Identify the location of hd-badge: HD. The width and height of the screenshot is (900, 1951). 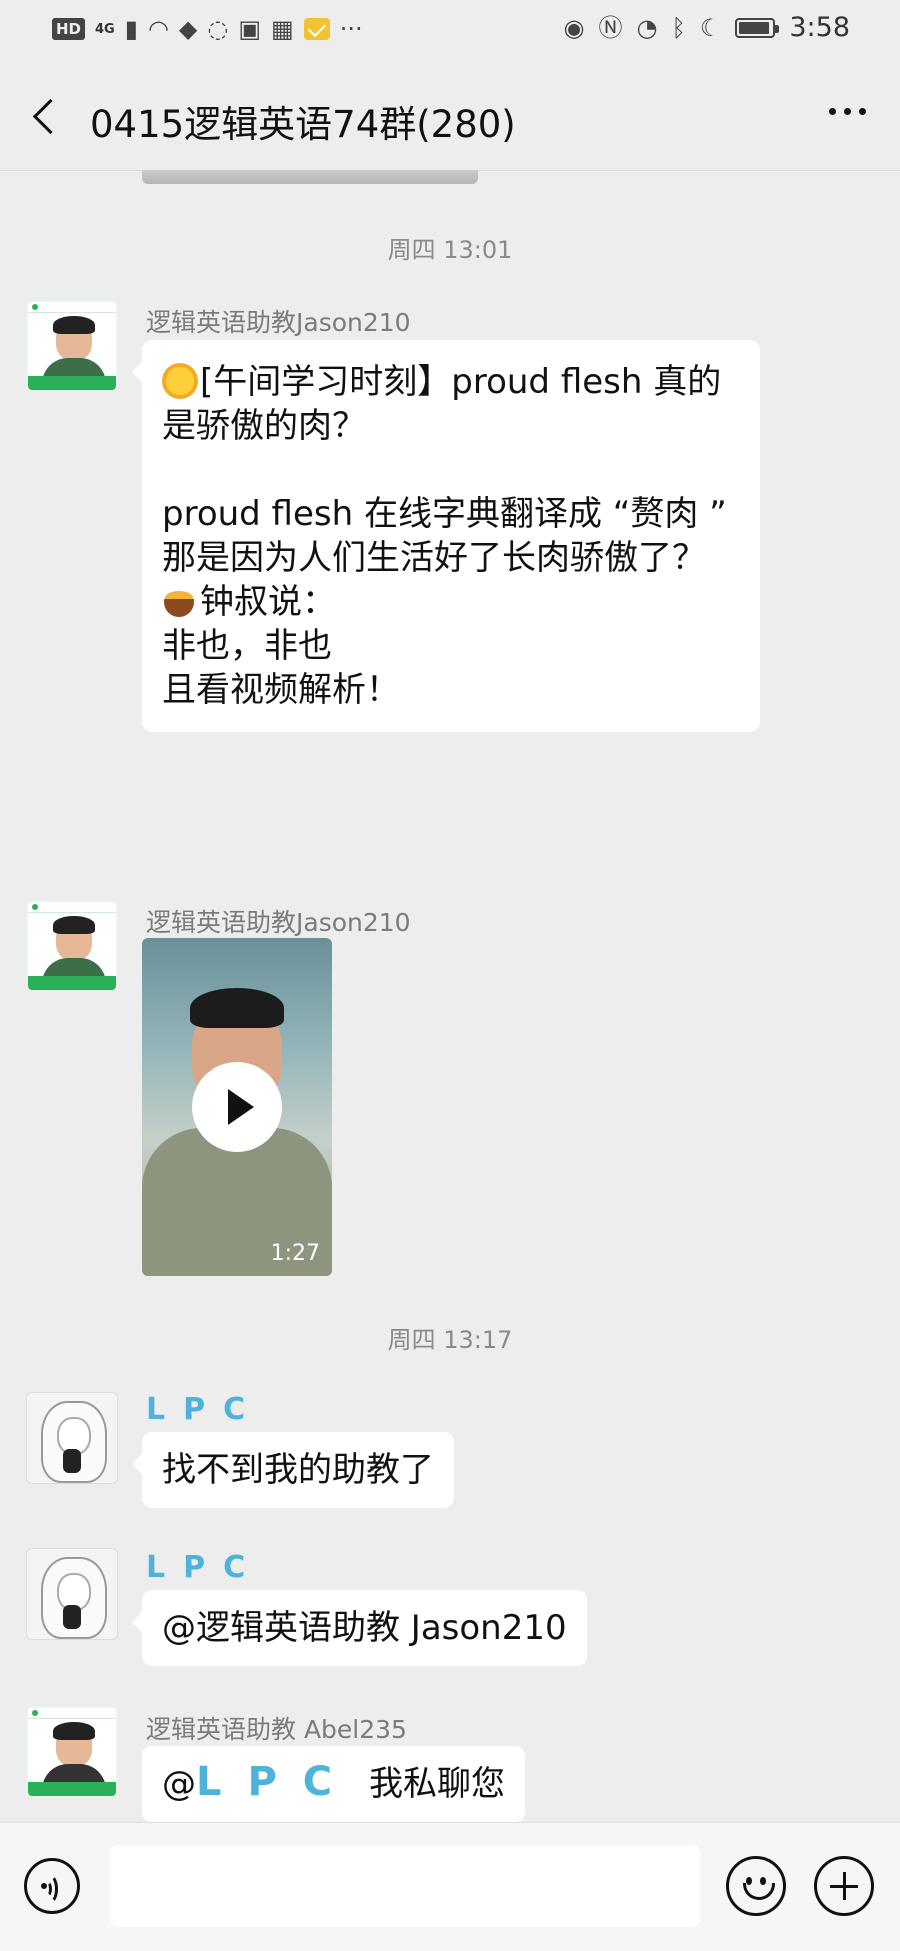
(69, 29).